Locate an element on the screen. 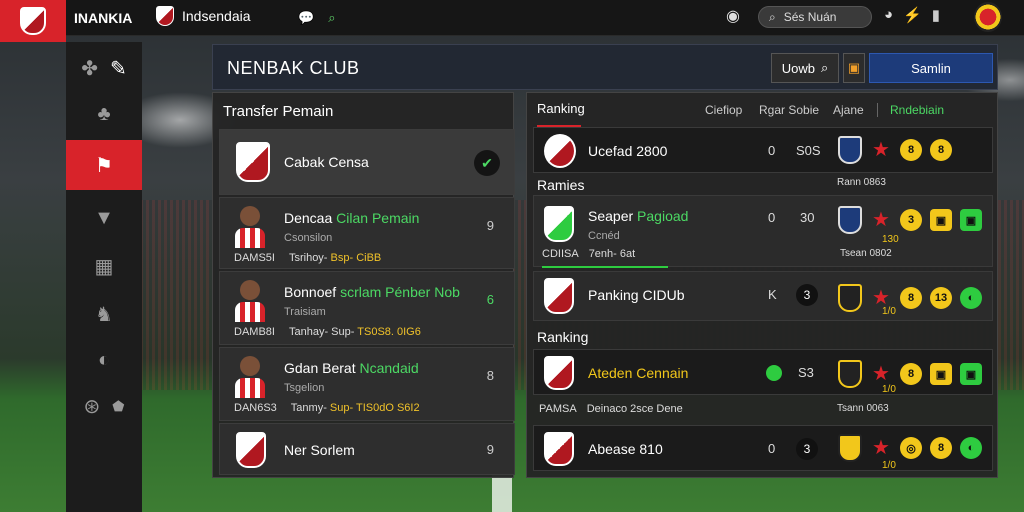 This screenshot has width=1024, height=512. grid-icon: ▦ is located at coordinates (104, 266).